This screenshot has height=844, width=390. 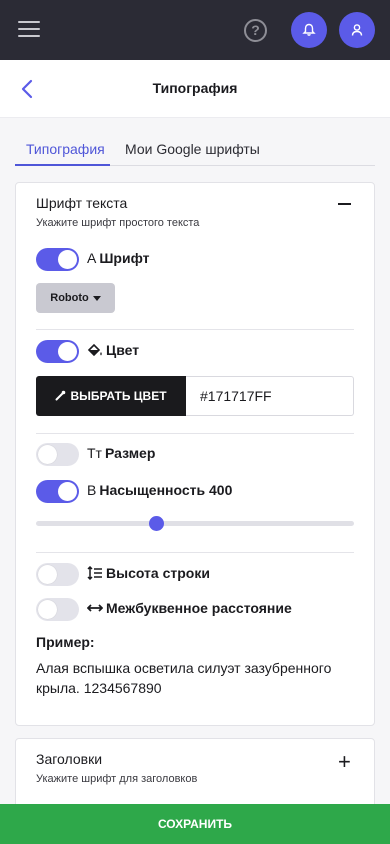 I want to click on headings-panel: Заголовки Укажите шрифт для заголовков +, so click(x=195, y=773).